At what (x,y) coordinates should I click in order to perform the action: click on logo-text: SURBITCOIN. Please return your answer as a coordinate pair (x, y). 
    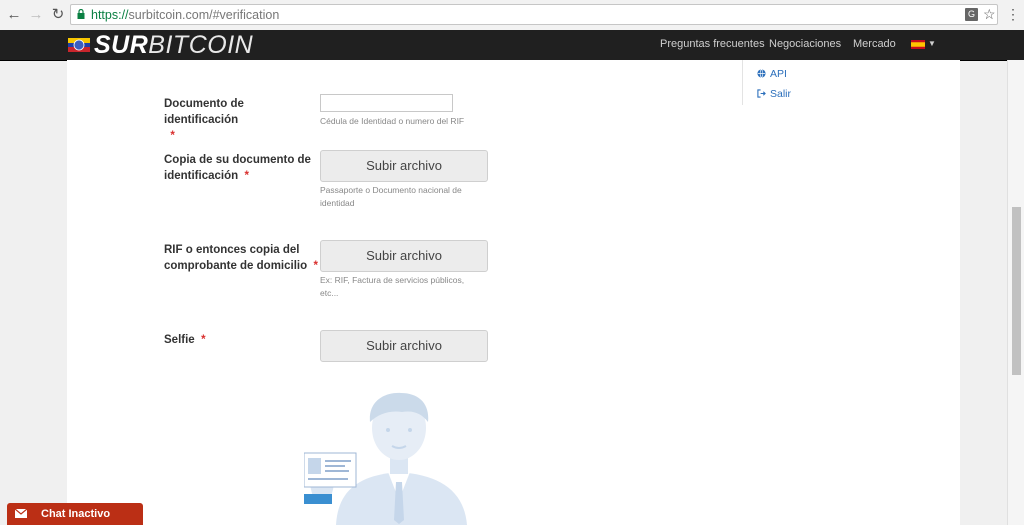
    Looking at the image, I should click on (173, 45).